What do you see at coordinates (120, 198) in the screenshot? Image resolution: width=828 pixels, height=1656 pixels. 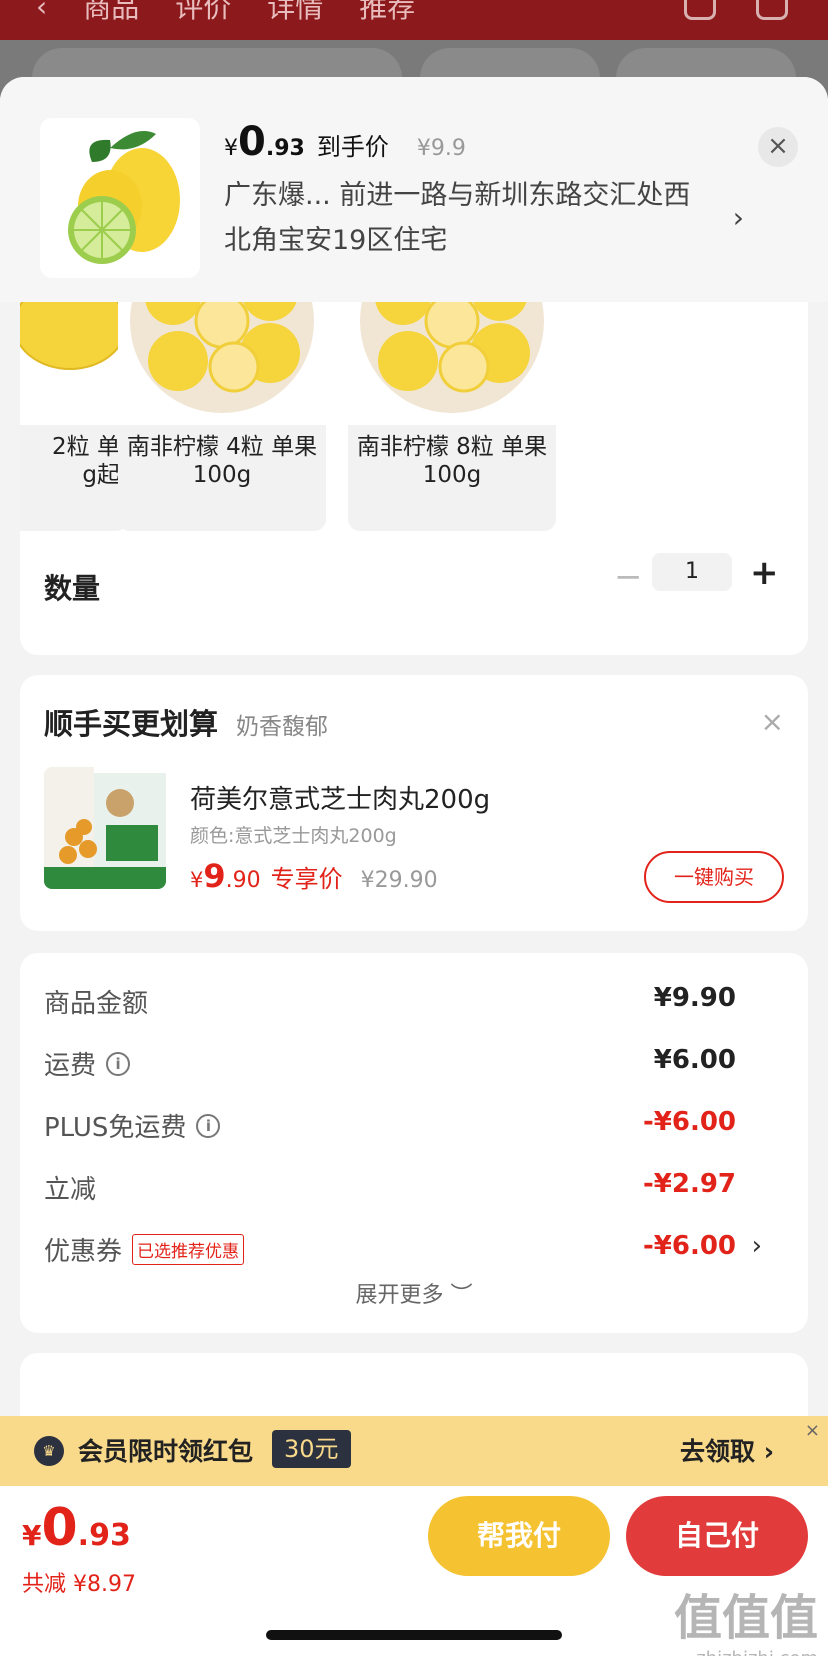 I see `product-thumbnail` at bounding box center [120, 198].